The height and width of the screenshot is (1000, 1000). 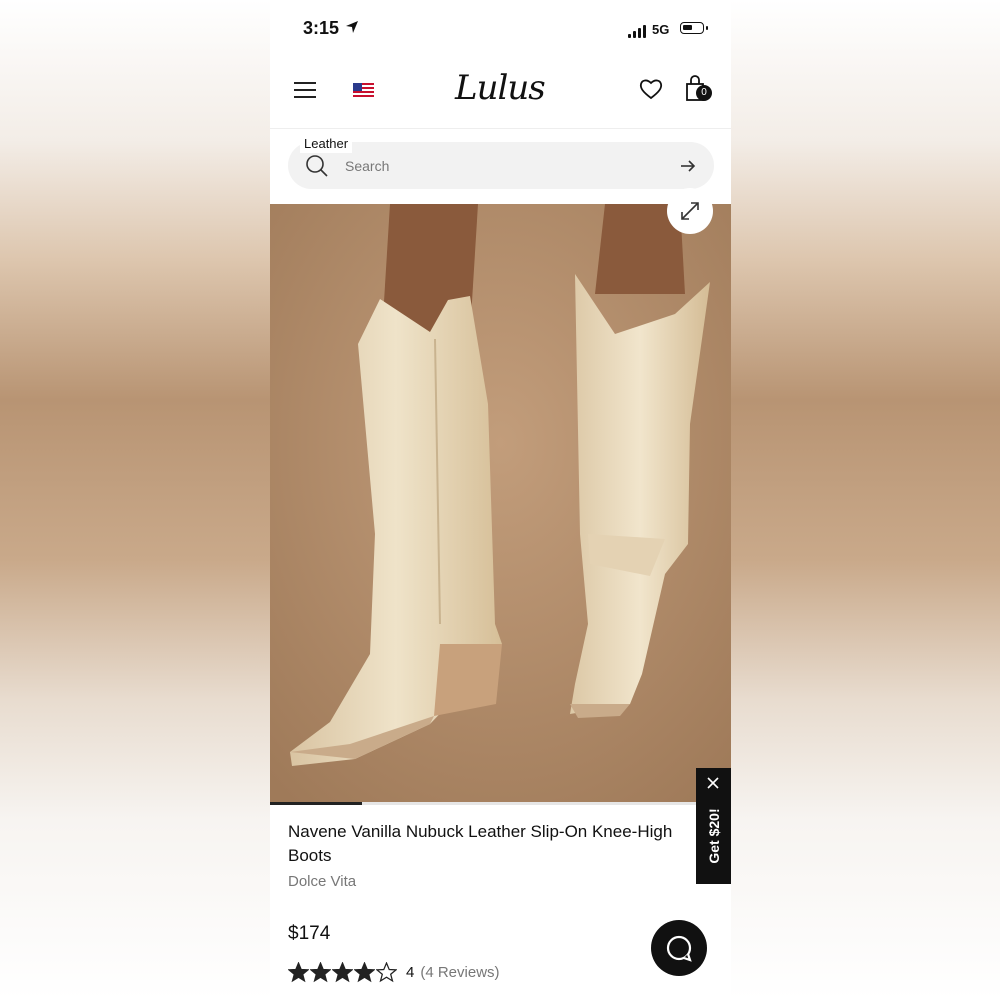 What do you see at coordinates (500, 88) in the screenshot?
I see `lulus-logo: Lulus` at bounding box center [500, 88].